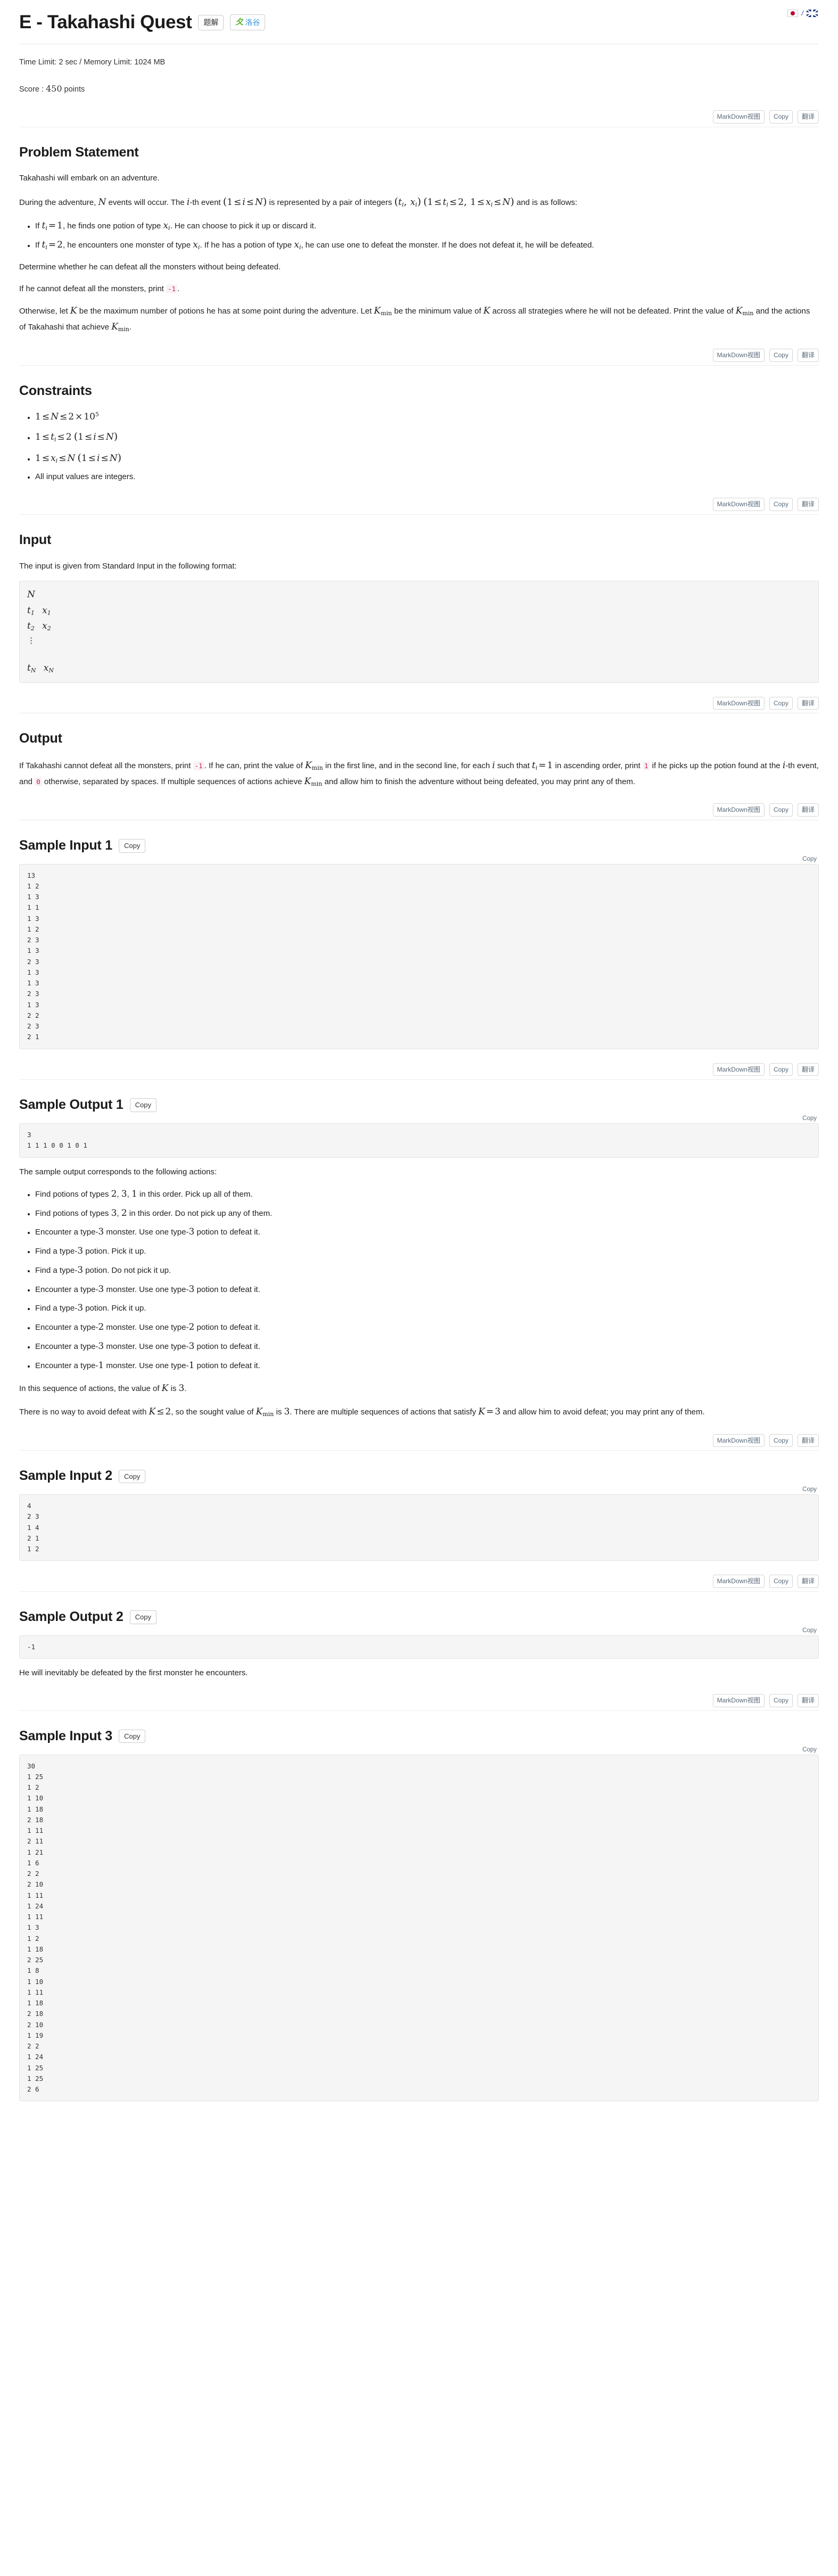 The width and height of the screenshot is (838, 2576). What do you see at coordinates (419, 16) in the screenshot?
I see `title-row: E - Takahashi Quest 题解 夂 洛谷` at bounding box center [419, 16].